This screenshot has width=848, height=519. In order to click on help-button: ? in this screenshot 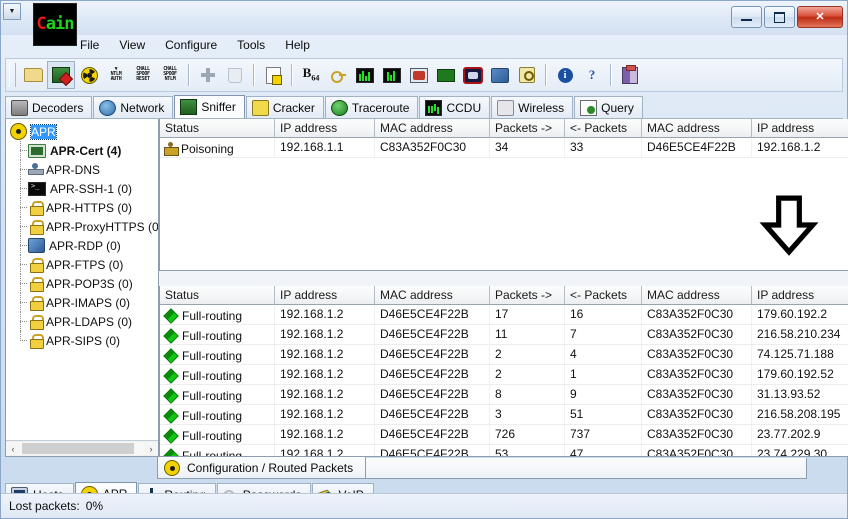, I will do `click(592, 75)`.